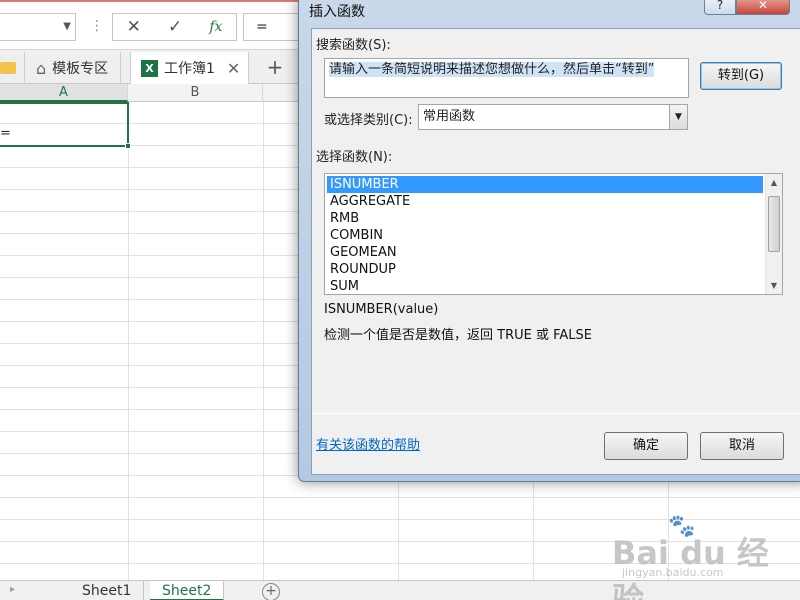  I want to click on name-box-dropdown-icon: ▼, so click(67, 26).